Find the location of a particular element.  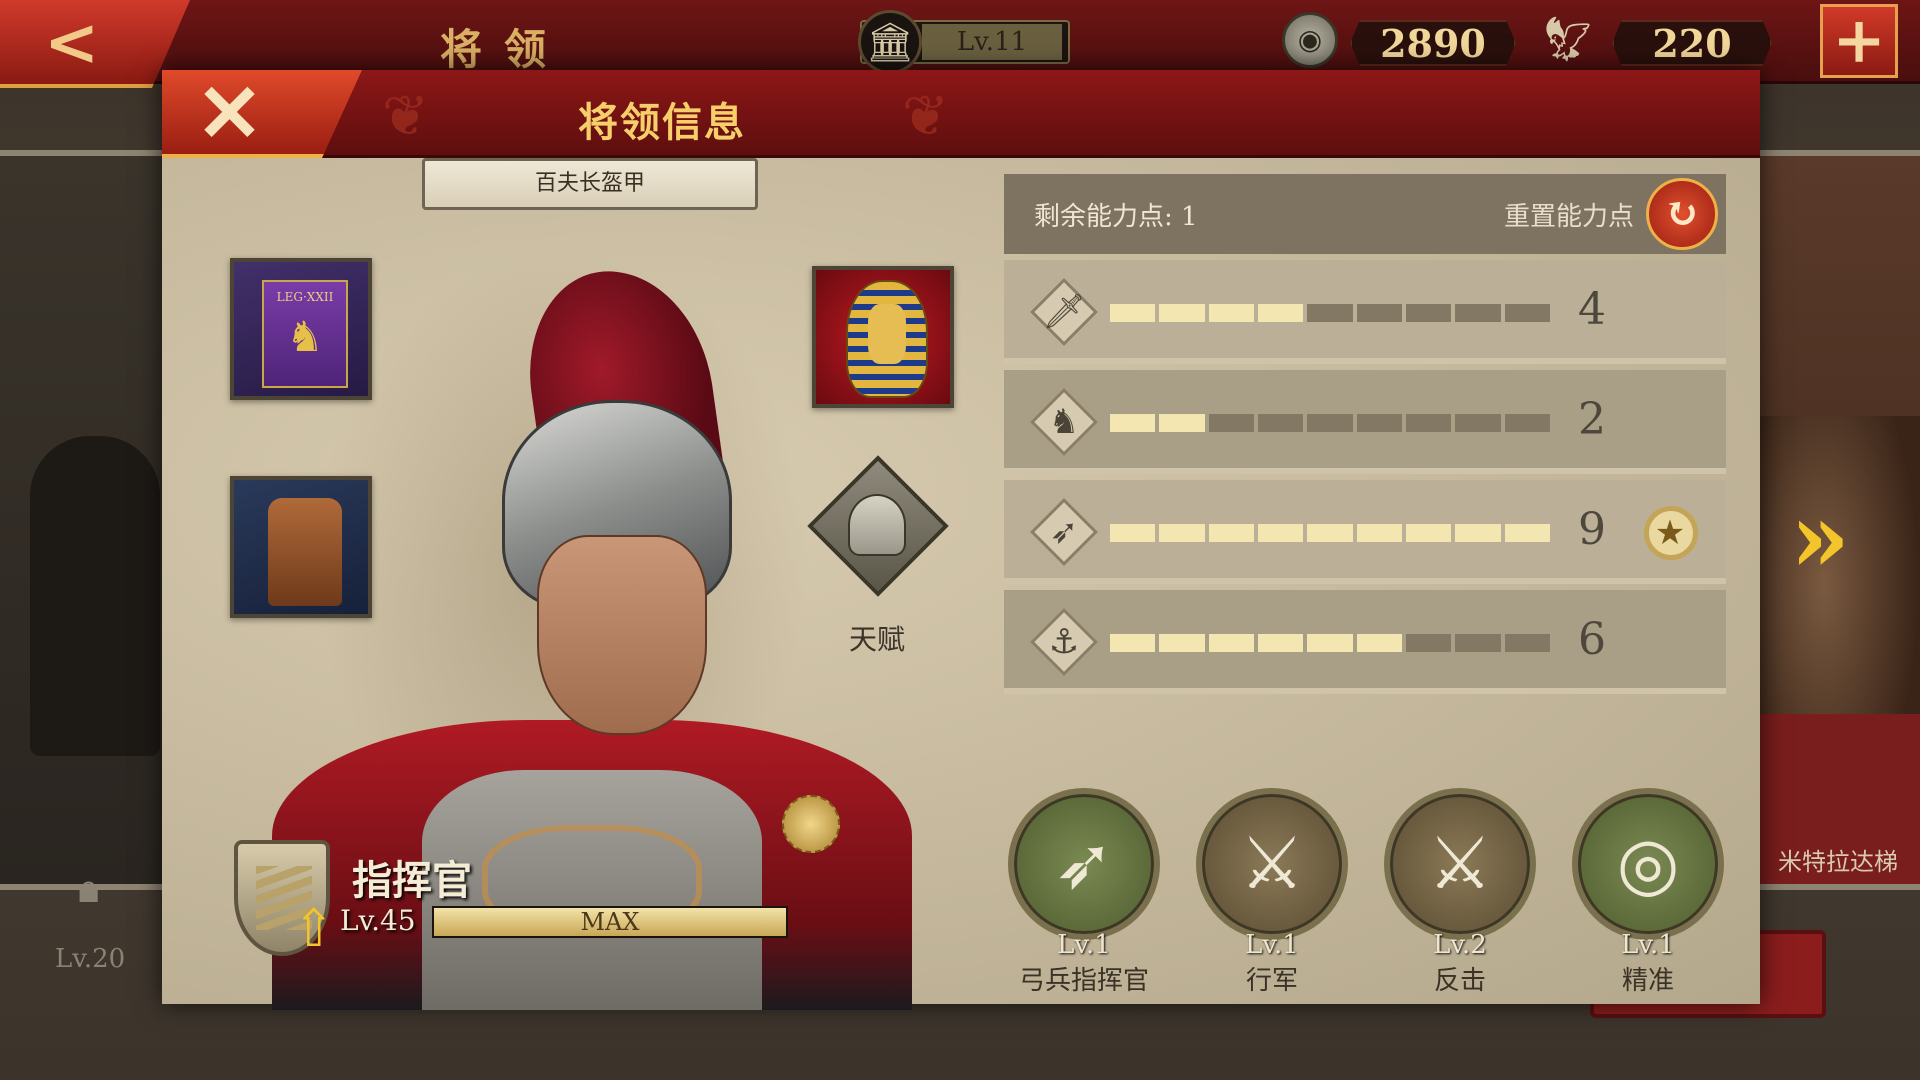

required-level: Lv.20 is located at coordinates (90, 959).